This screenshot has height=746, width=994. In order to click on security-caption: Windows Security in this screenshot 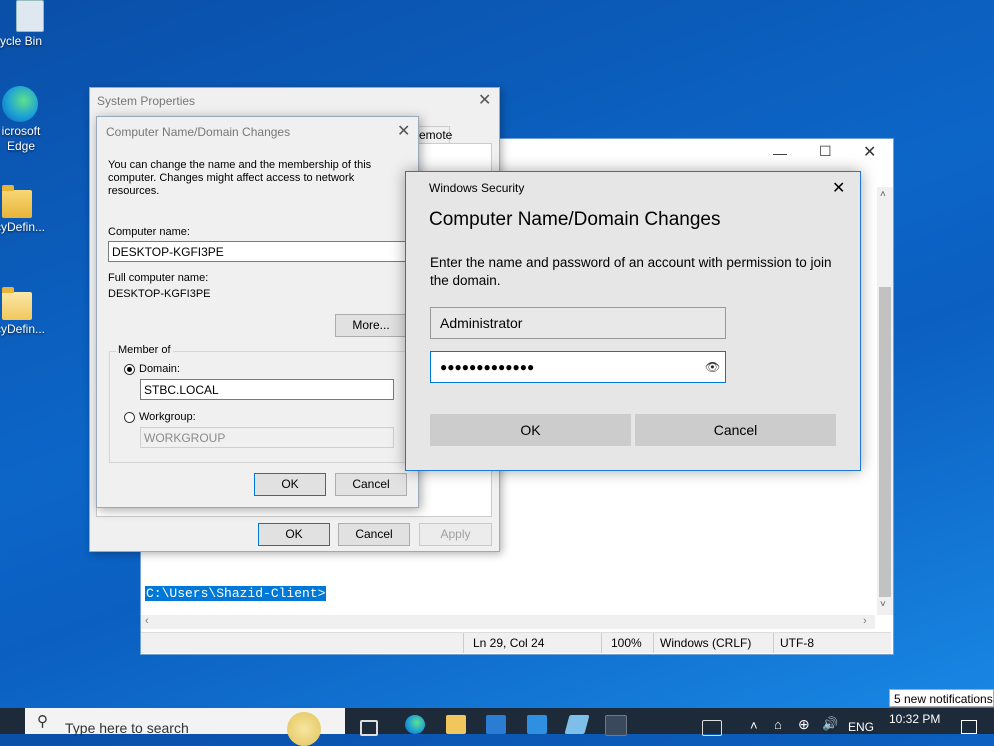, I will do `click(477, 188)`.